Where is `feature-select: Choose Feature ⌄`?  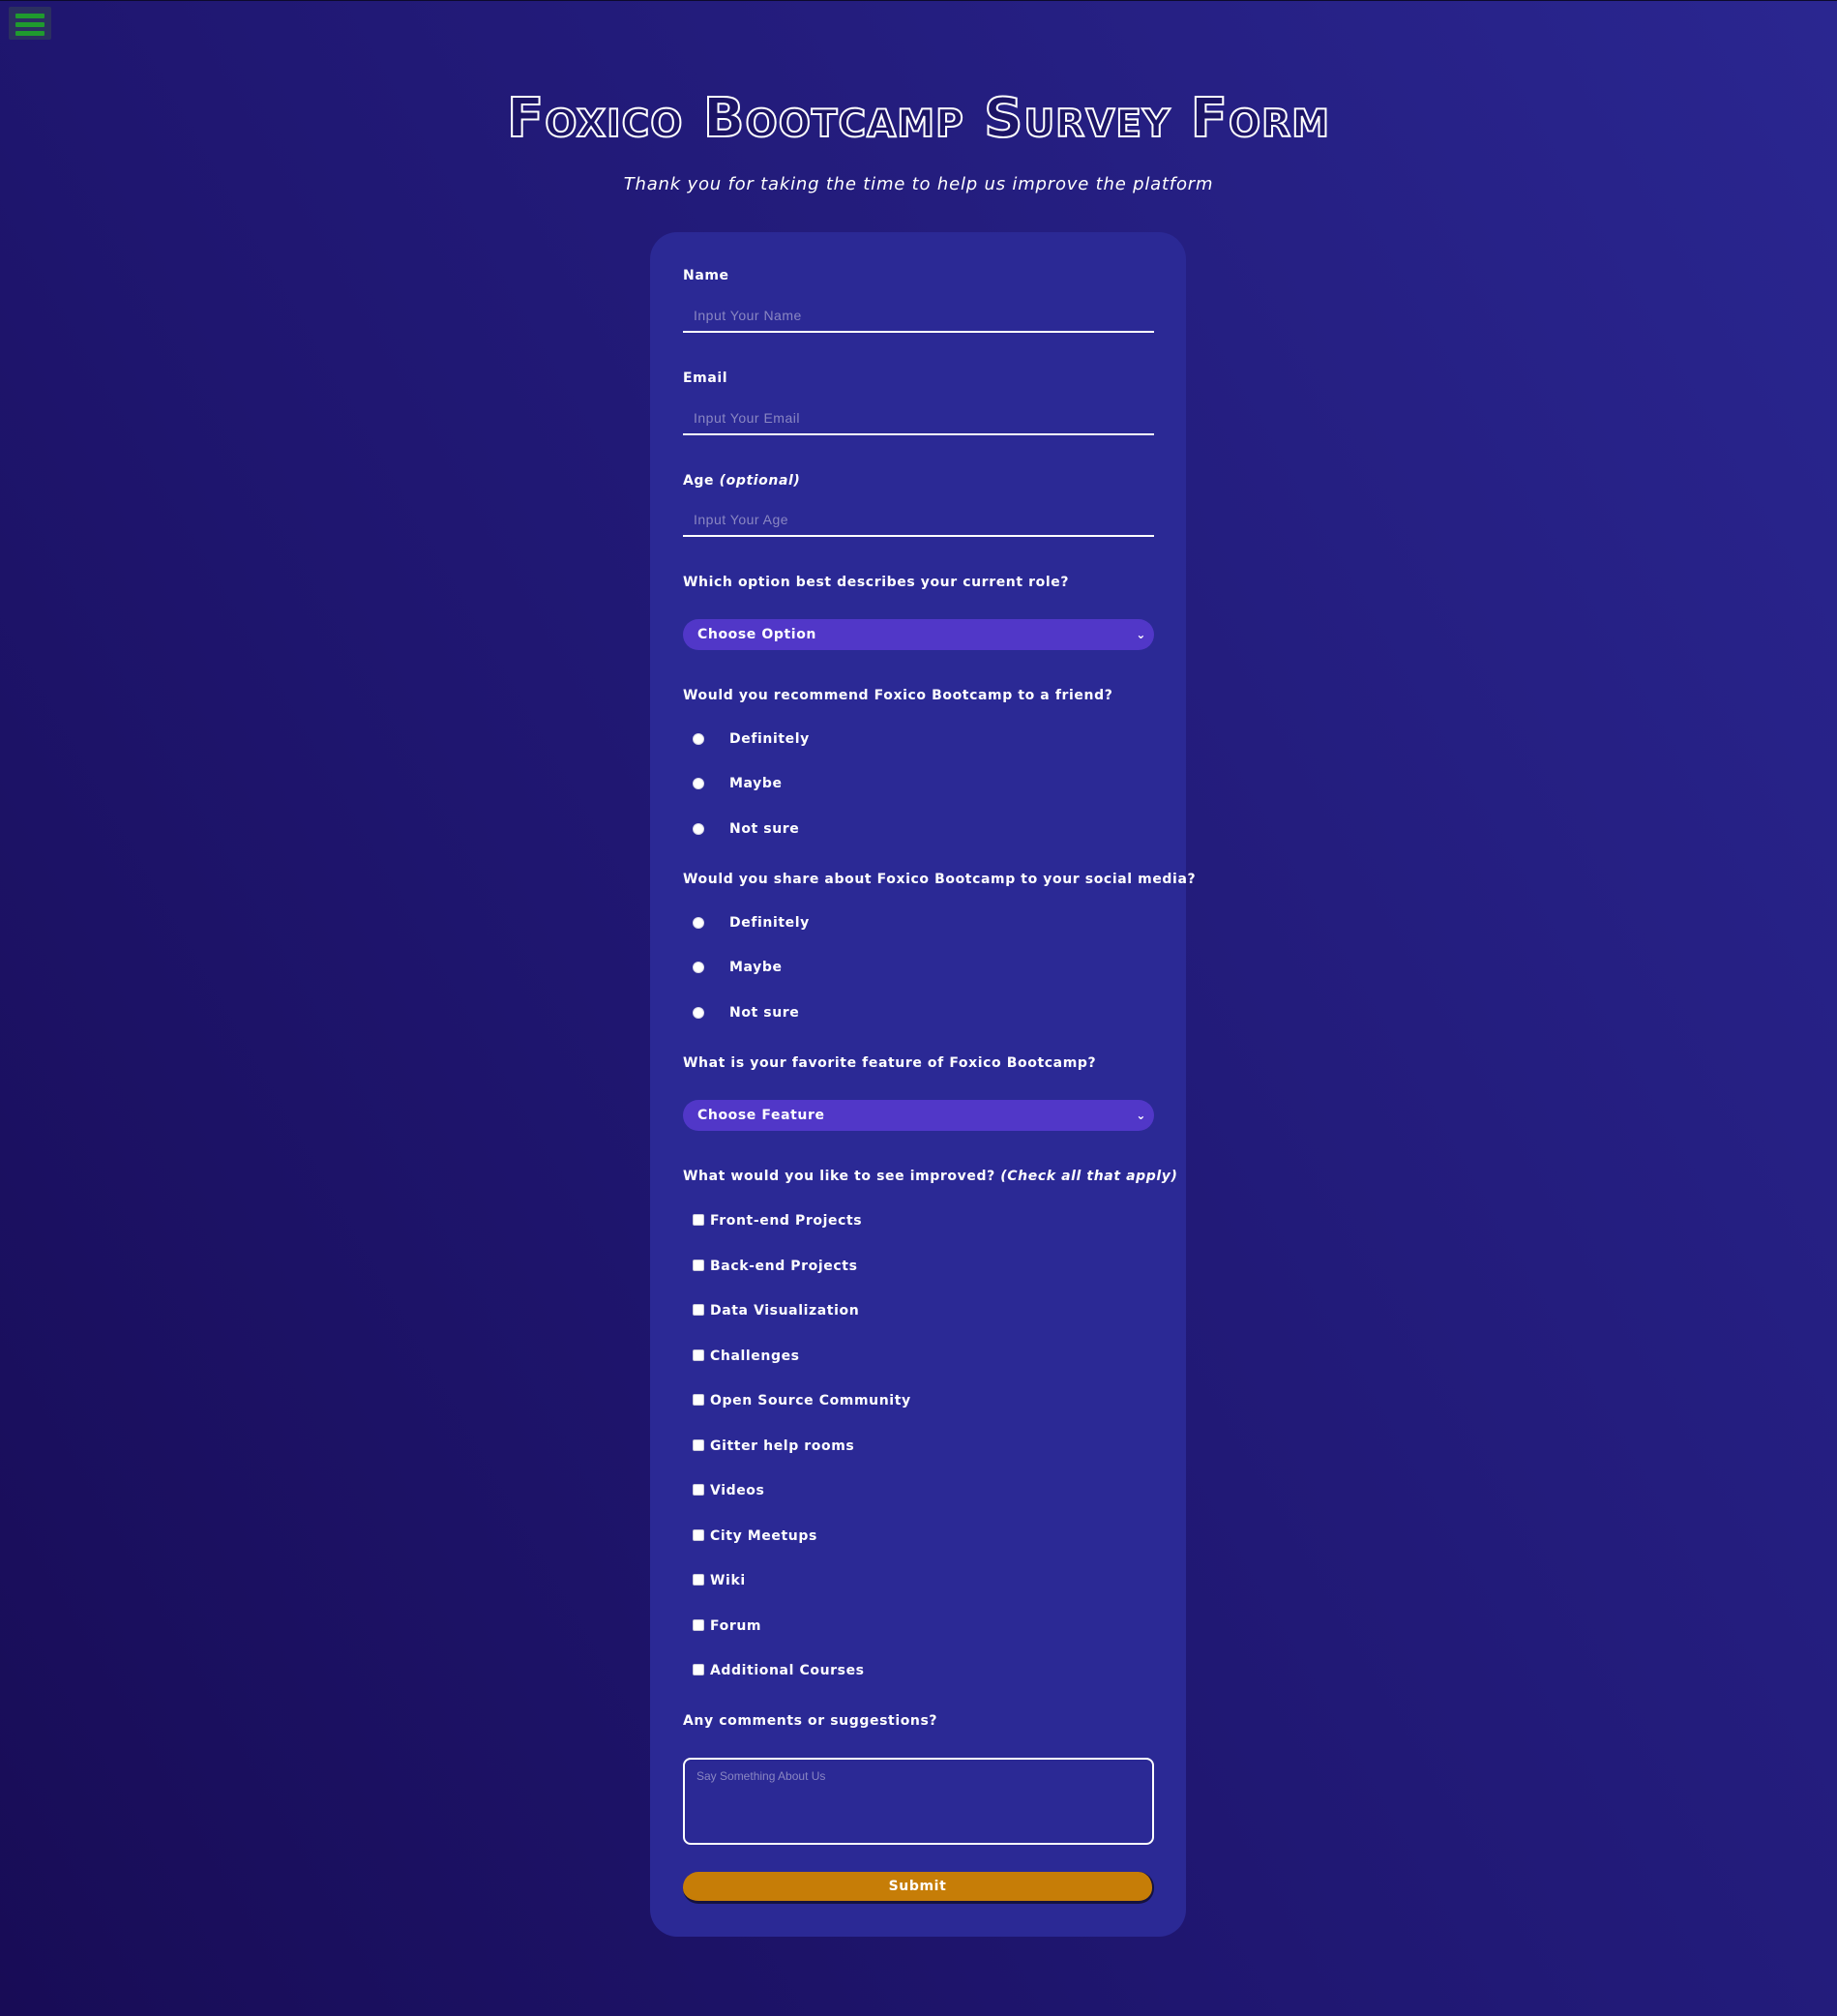
feature-select: Choose Feature ⌄ is located at coordinates (919, 1116).